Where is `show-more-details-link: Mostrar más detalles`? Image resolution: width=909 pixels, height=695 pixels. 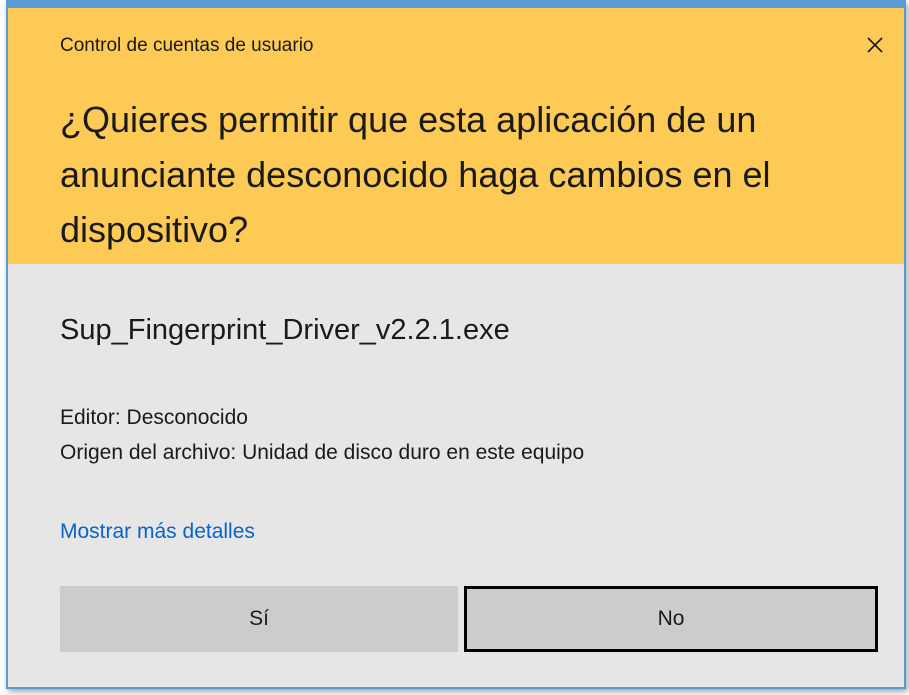 show-more-details-link: Mostrar más detalles is located at coordinates (157, 532).